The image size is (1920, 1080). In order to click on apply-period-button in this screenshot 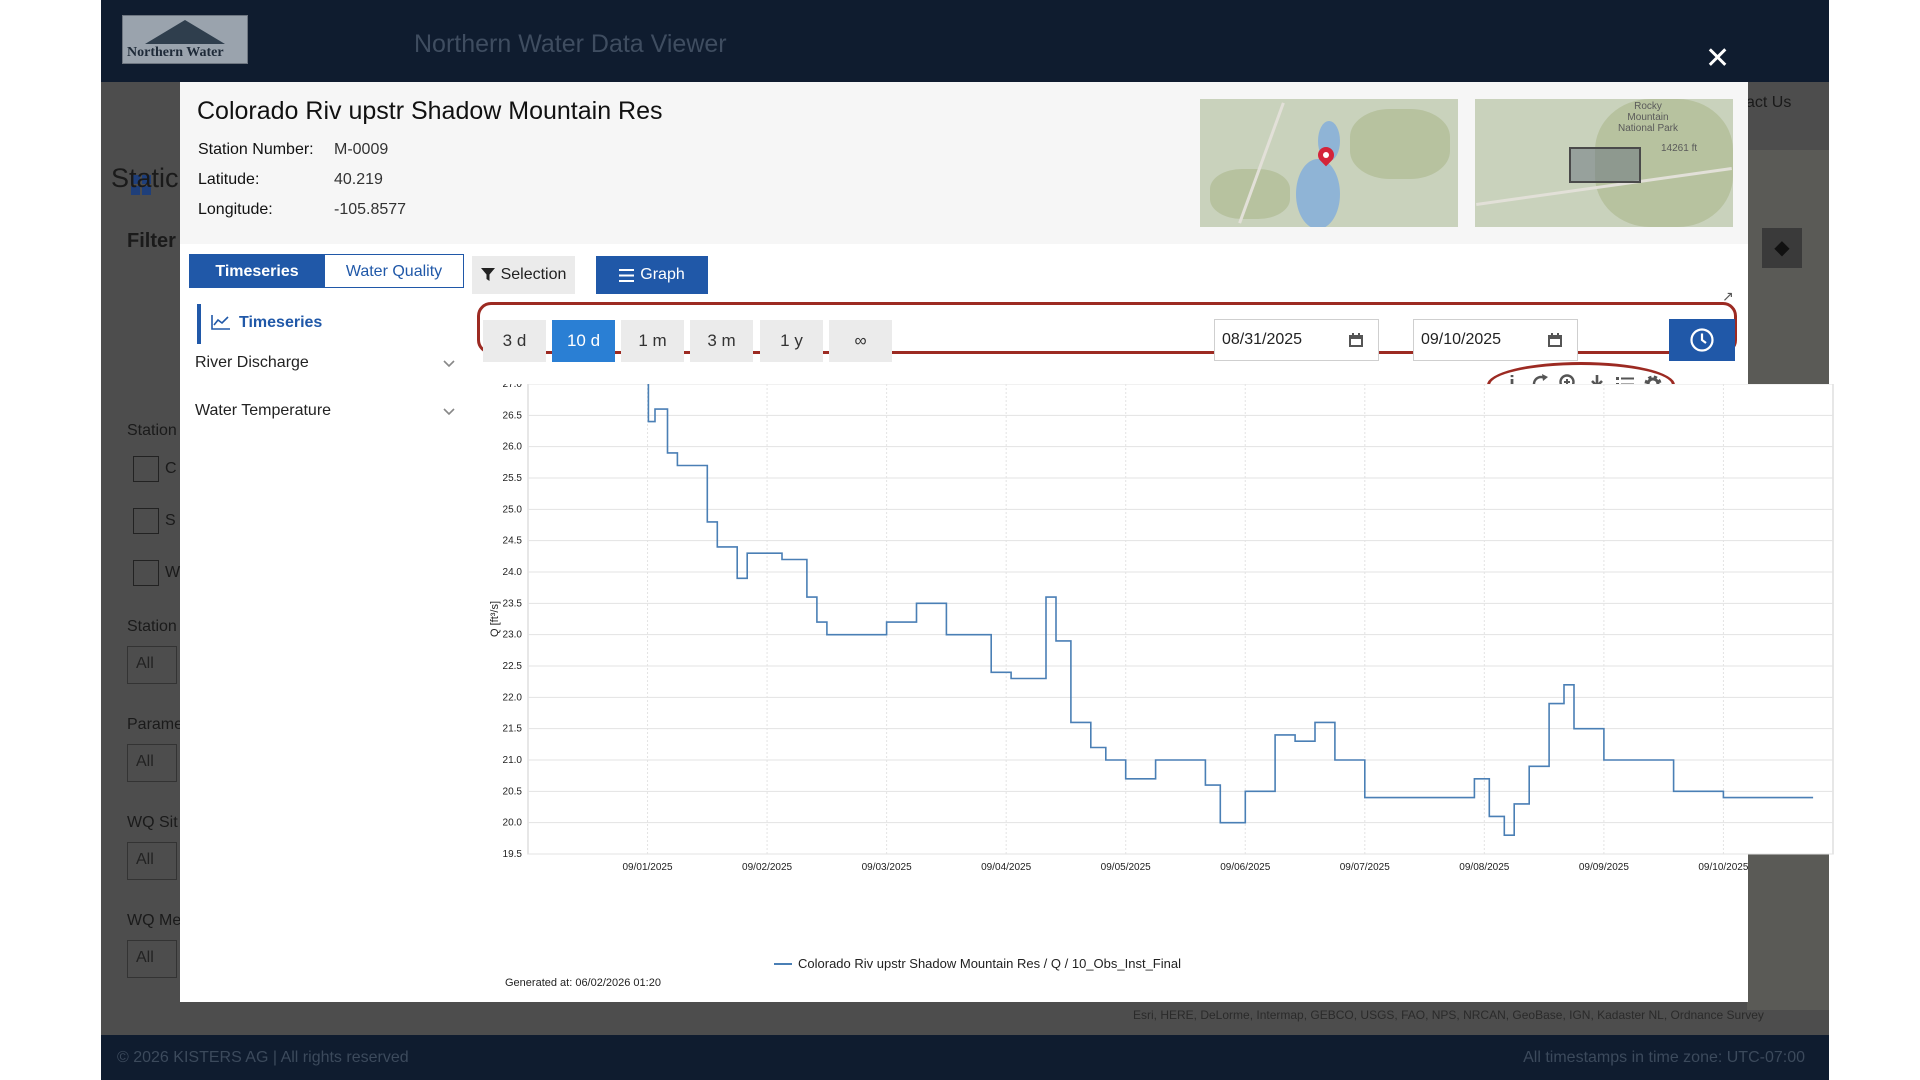, I will do `click(1702, 340)`.